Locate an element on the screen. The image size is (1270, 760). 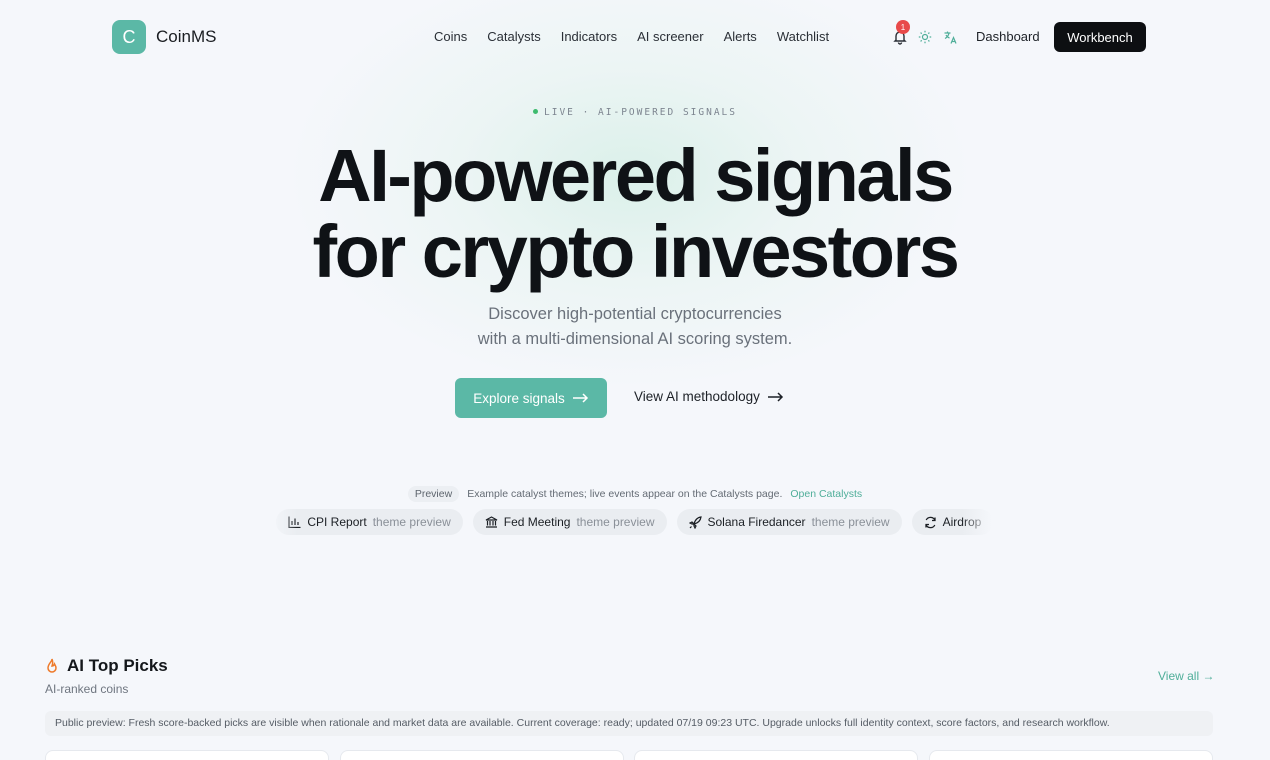
top-picks-title: AI Top Picks is located at coordinates (117, 665).